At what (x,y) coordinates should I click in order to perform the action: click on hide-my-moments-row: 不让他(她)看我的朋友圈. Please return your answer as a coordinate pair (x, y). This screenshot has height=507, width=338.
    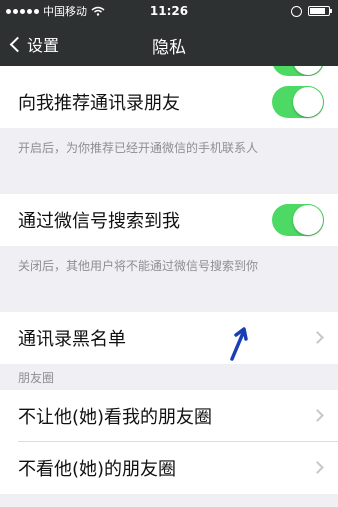
    Looking at the image, I should click on (169, 416).